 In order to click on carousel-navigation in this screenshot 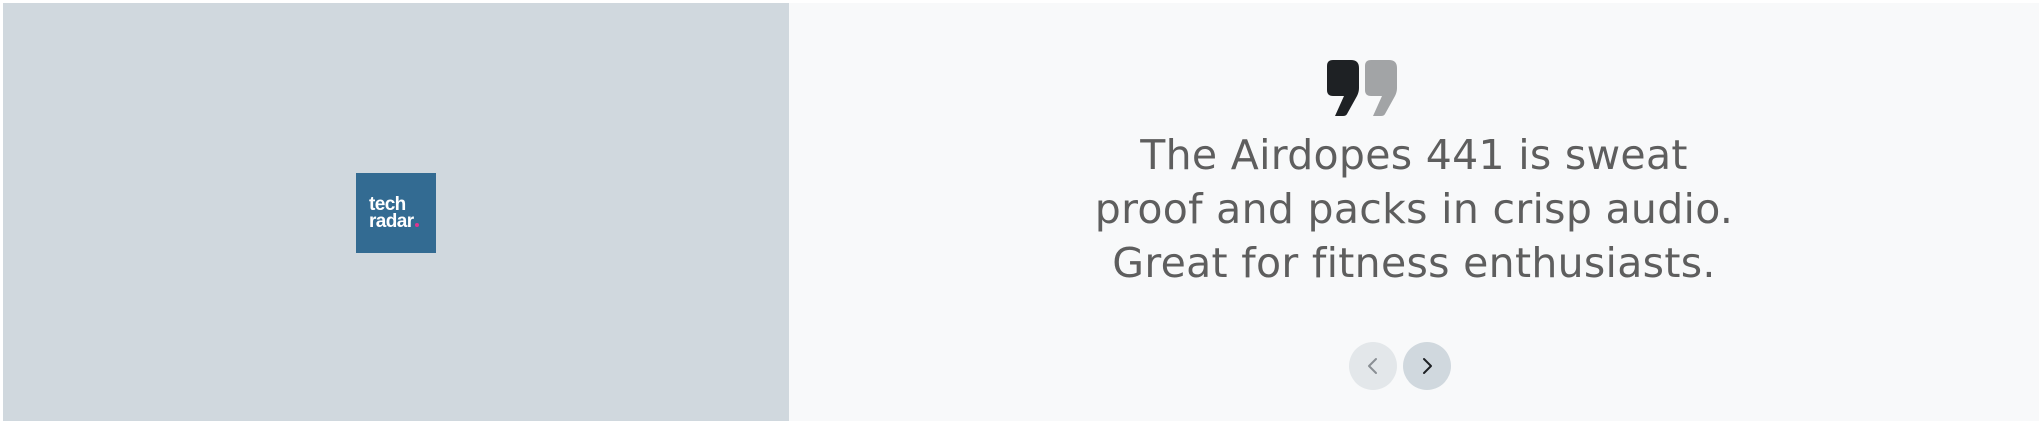, I will do `click(1400, 366)`.